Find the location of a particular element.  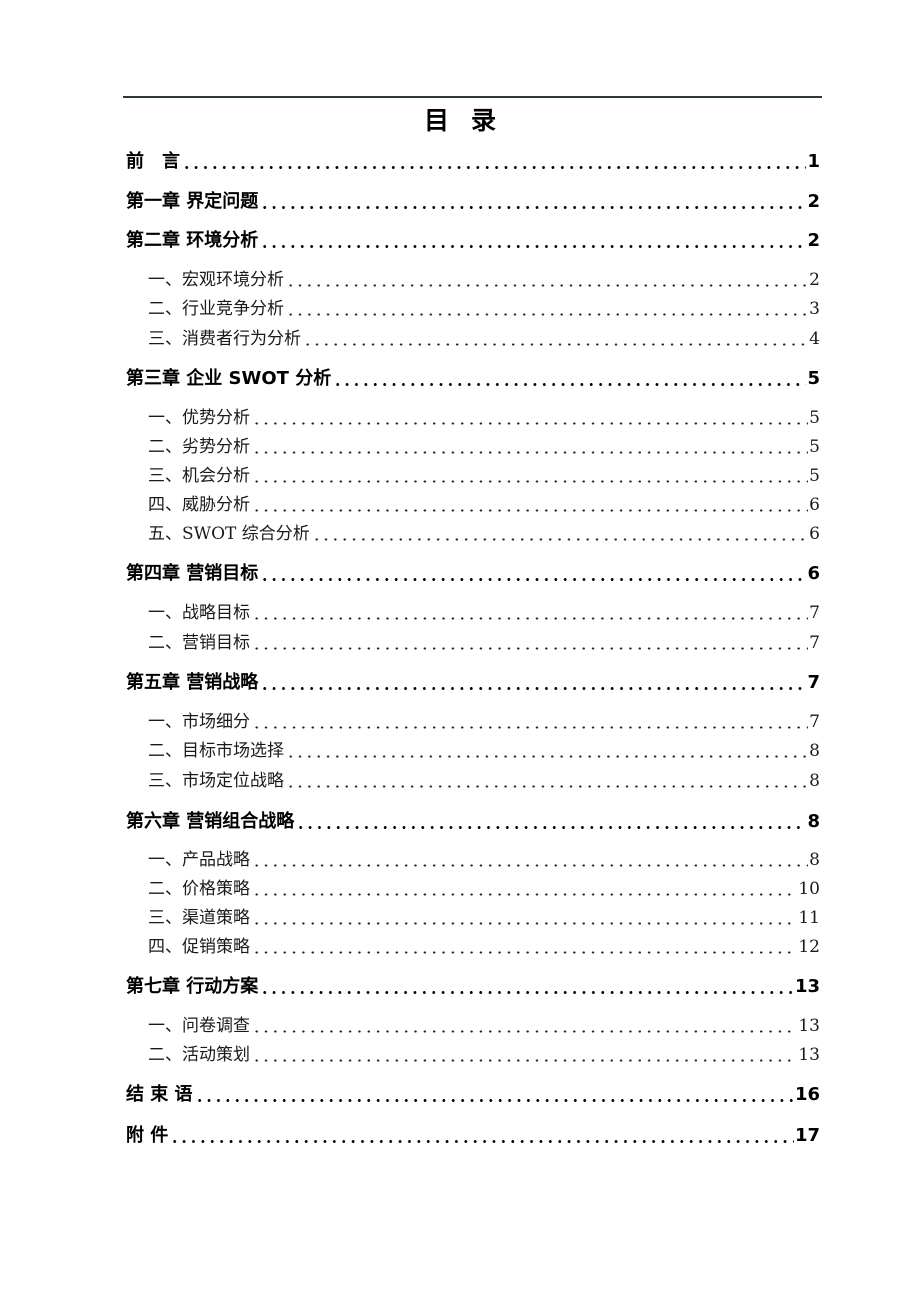

toc-section-entry: 一、优势分析 5 is located at coordinates (484, 418).